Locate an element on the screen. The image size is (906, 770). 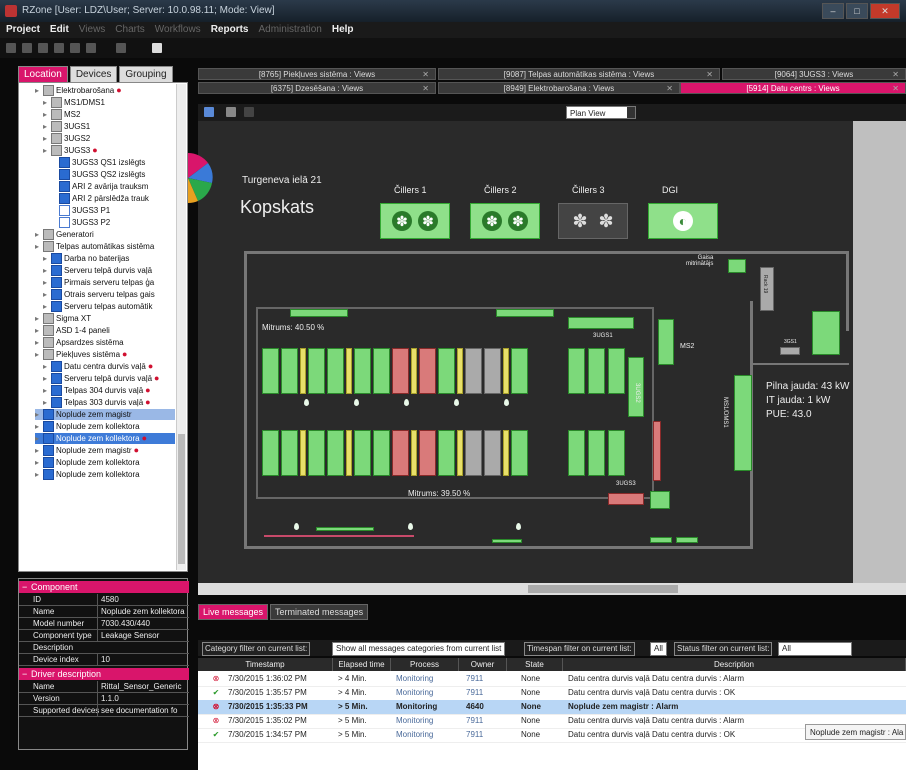
maximize-button: □ is located at coordinates (857, 11).